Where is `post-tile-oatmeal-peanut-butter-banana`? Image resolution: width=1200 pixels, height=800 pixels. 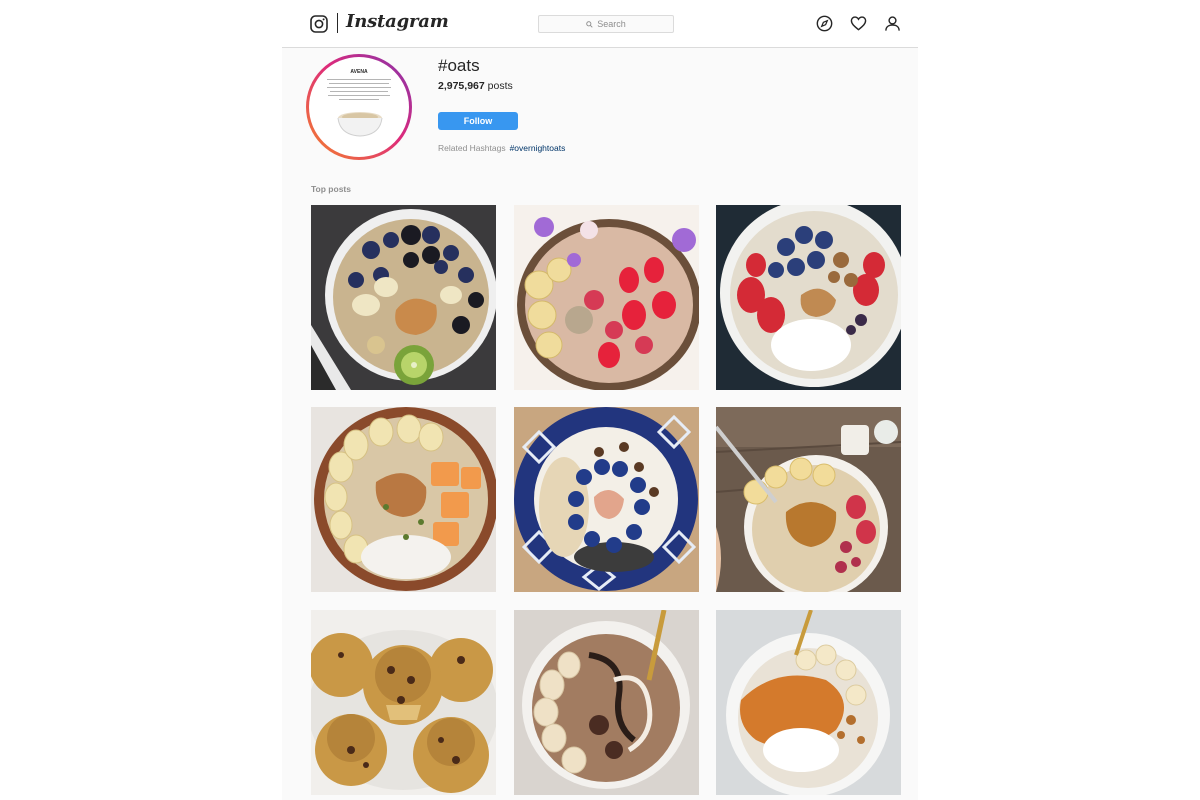
post-tile-oatmeal-peanut-butter-banana is located at coordinates (808, 499).